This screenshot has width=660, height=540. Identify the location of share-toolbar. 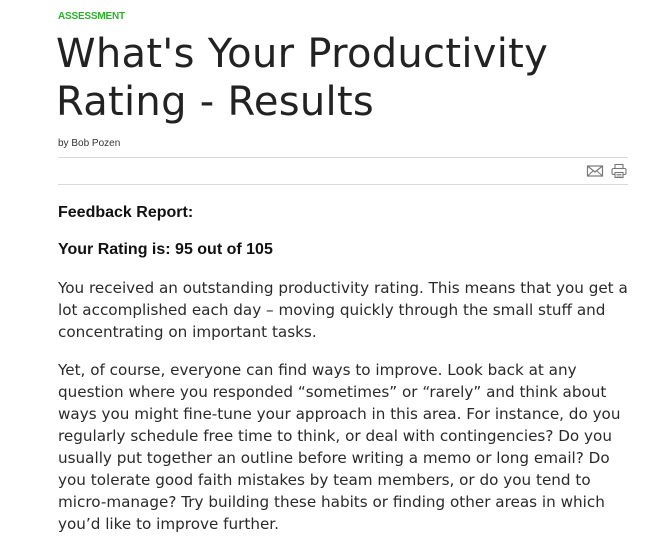
(607, 171).